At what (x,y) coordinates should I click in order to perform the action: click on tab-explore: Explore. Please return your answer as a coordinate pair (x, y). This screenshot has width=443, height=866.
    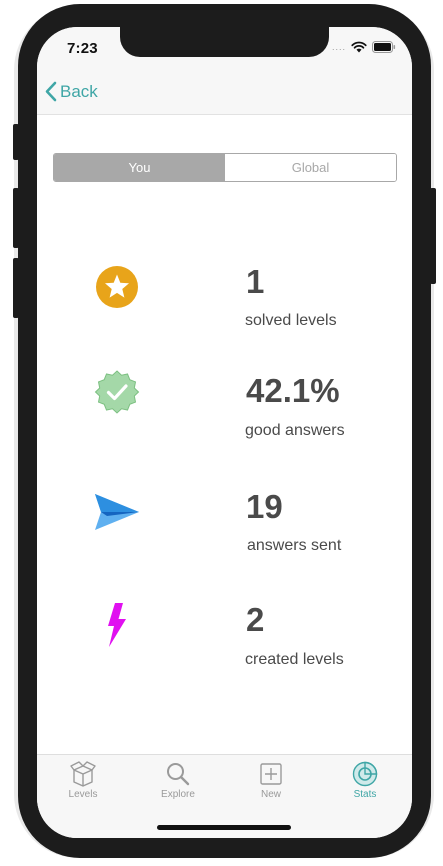
    Looking at the image, I should click on (178, 780).